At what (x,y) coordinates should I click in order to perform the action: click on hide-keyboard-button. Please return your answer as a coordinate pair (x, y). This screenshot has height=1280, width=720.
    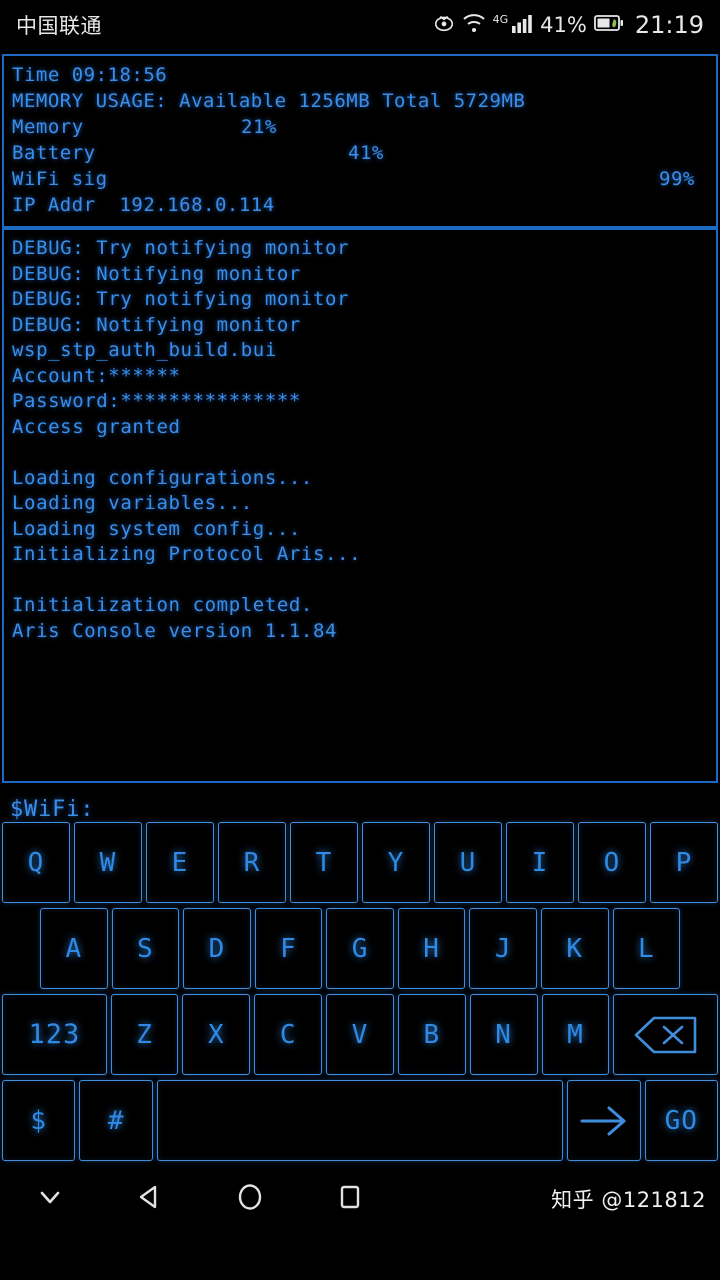
    Looking at the image, I should click on (50, 1199).